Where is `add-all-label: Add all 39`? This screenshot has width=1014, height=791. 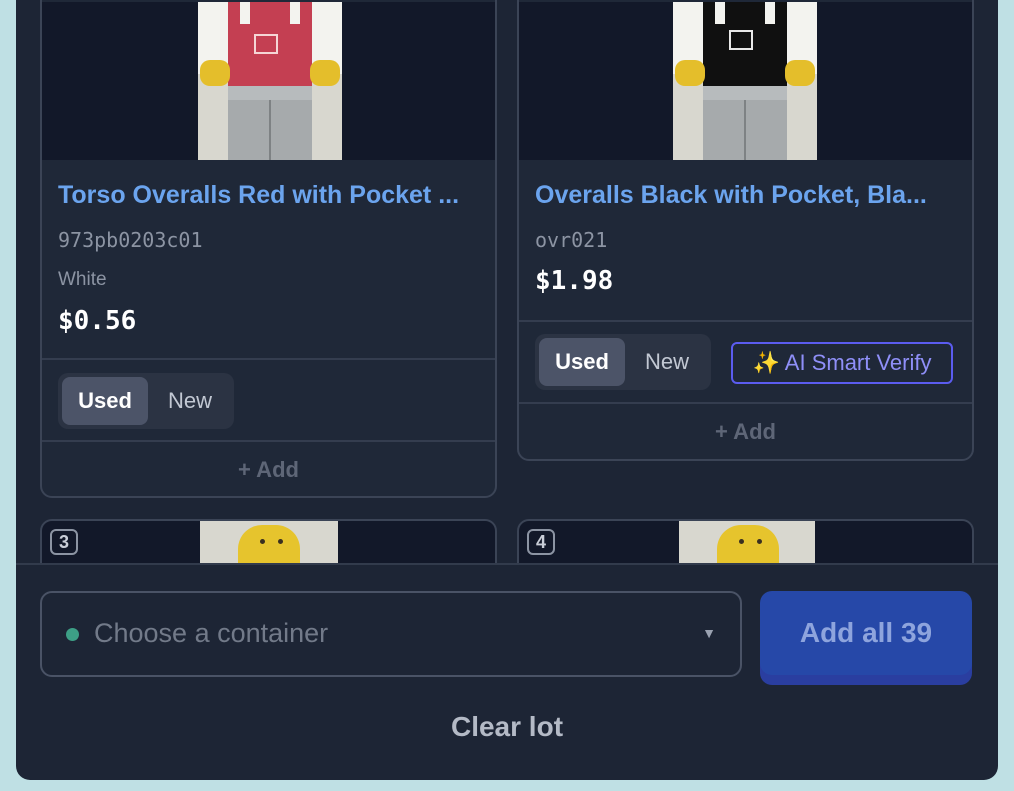
add-all-label: Add all 39 is located at coordinates (866, 633).